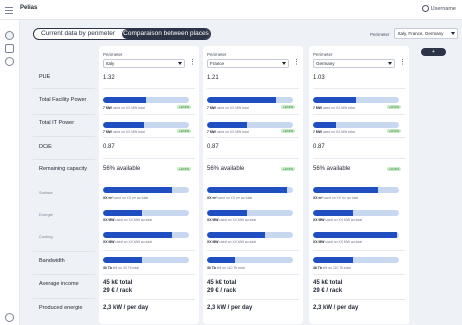  Describe the element at coordinates (9, 11) in the screenshot. I see `menu-icon` at that location.